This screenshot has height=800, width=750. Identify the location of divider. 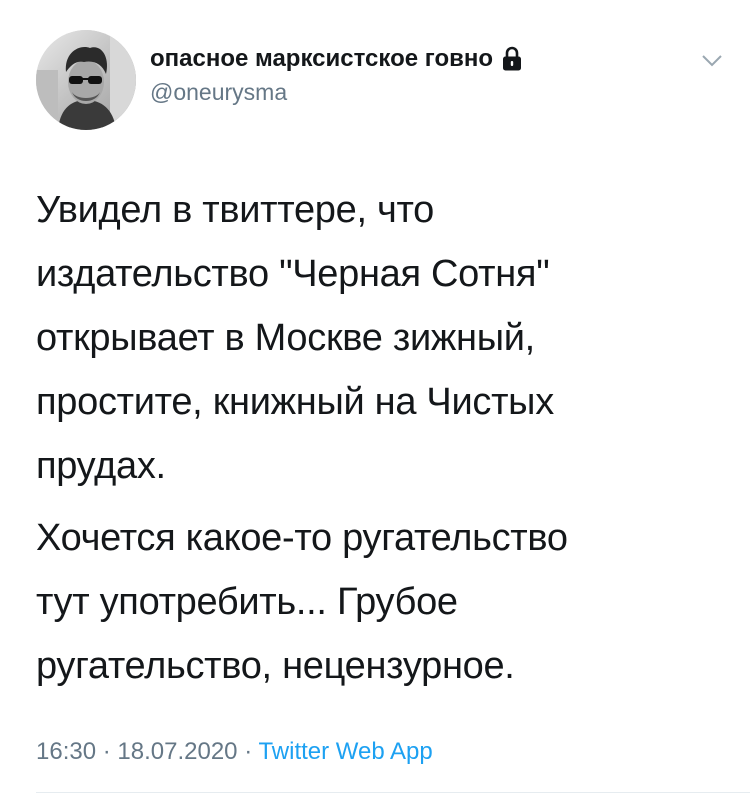
(393, 792).